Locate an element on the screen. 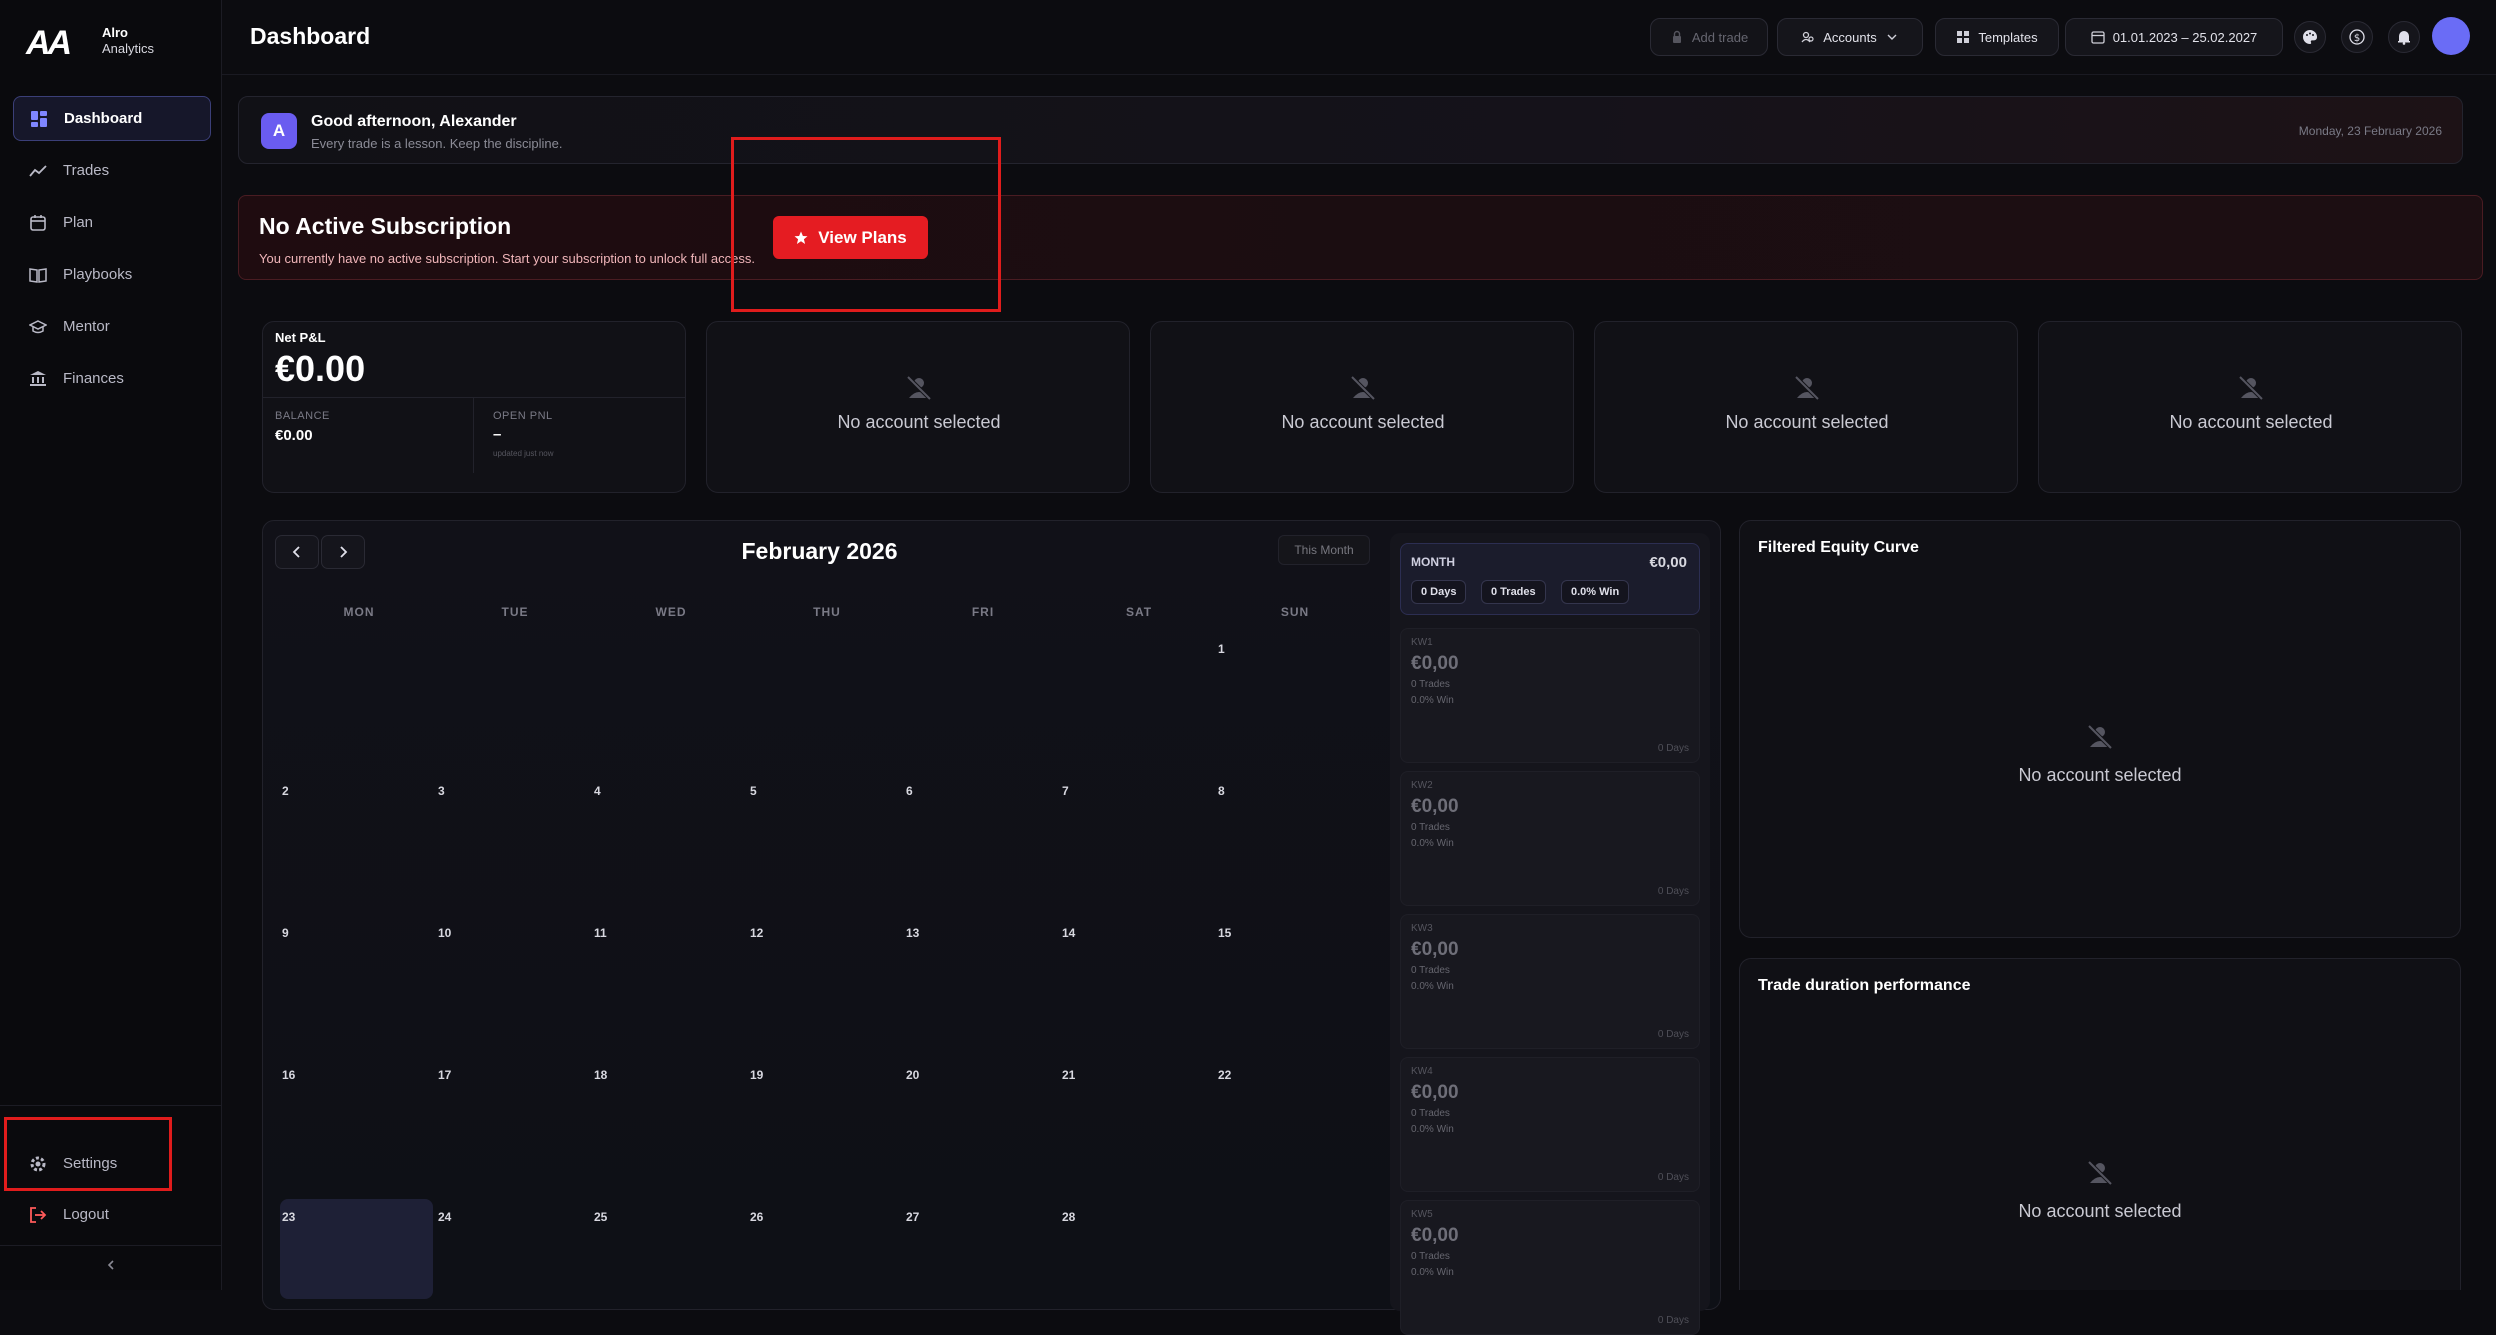 This screenshot has height=1335, width=2496. sidebar-item-logout: Logout is located at coordinates (112, 1214).